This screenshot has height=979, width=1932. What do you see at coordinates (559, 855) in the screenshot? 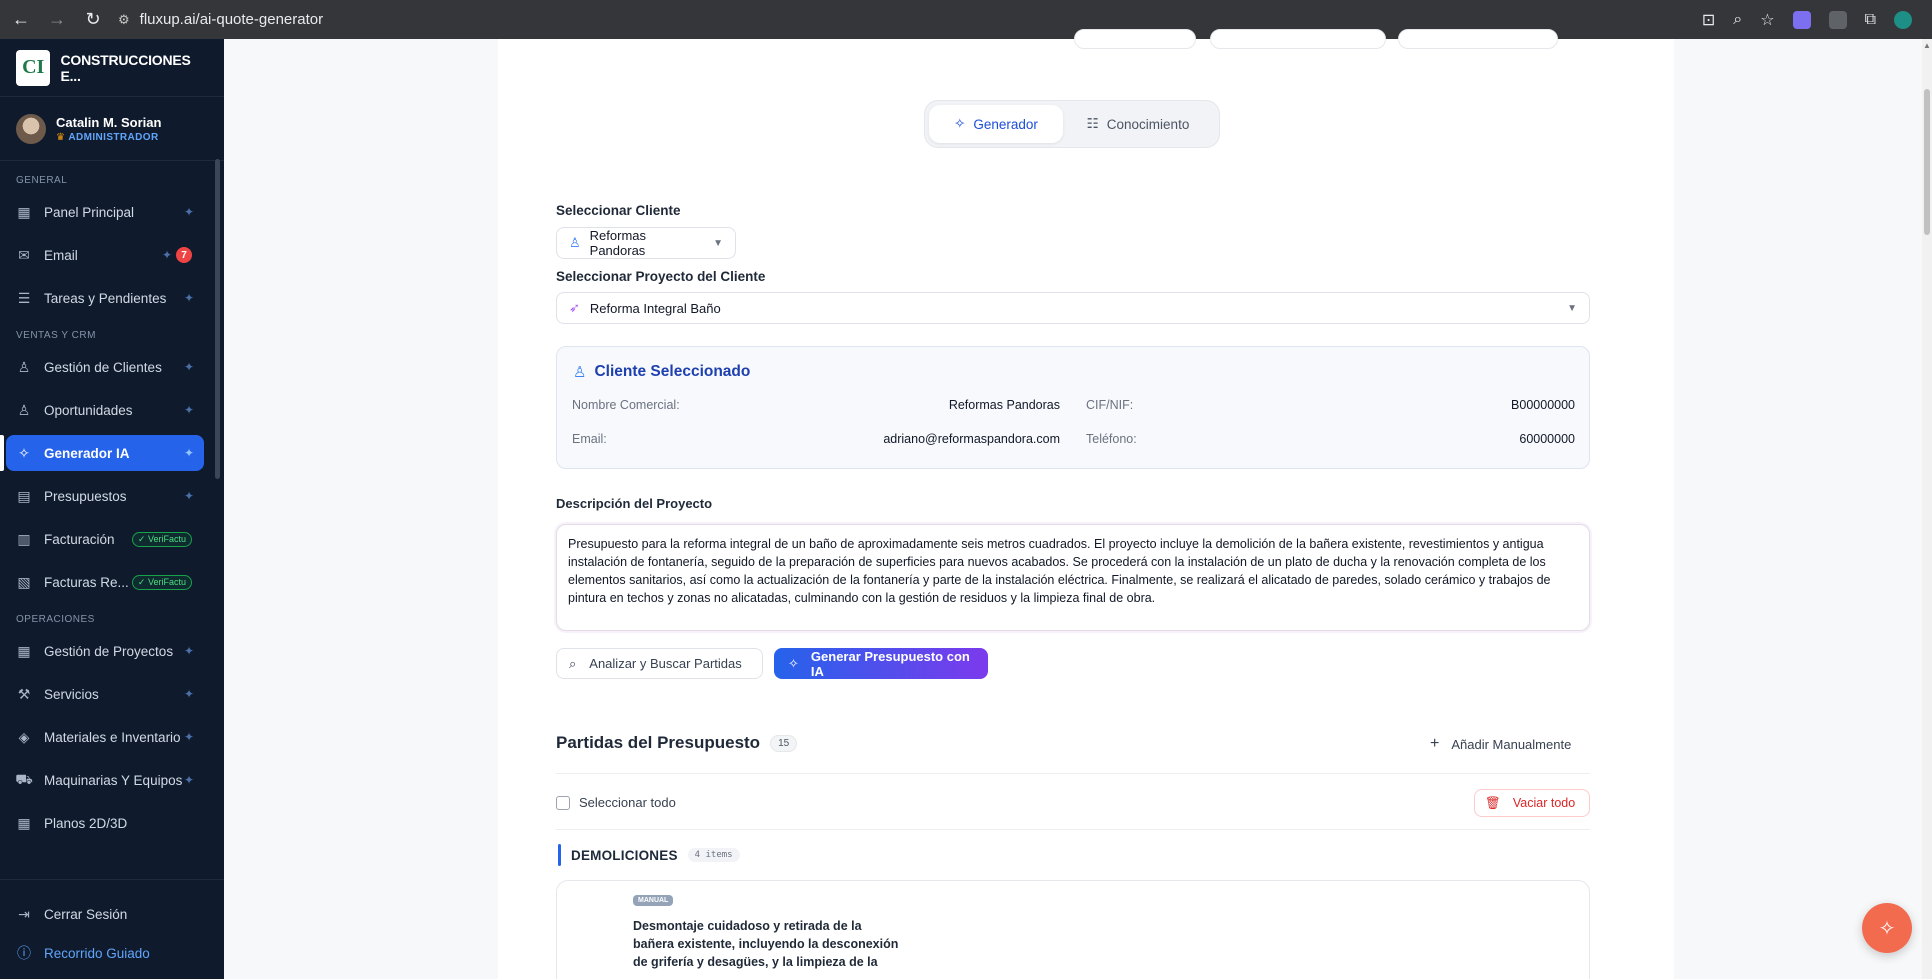
I see `group-accent-bar` at bounding box center [559, 855].